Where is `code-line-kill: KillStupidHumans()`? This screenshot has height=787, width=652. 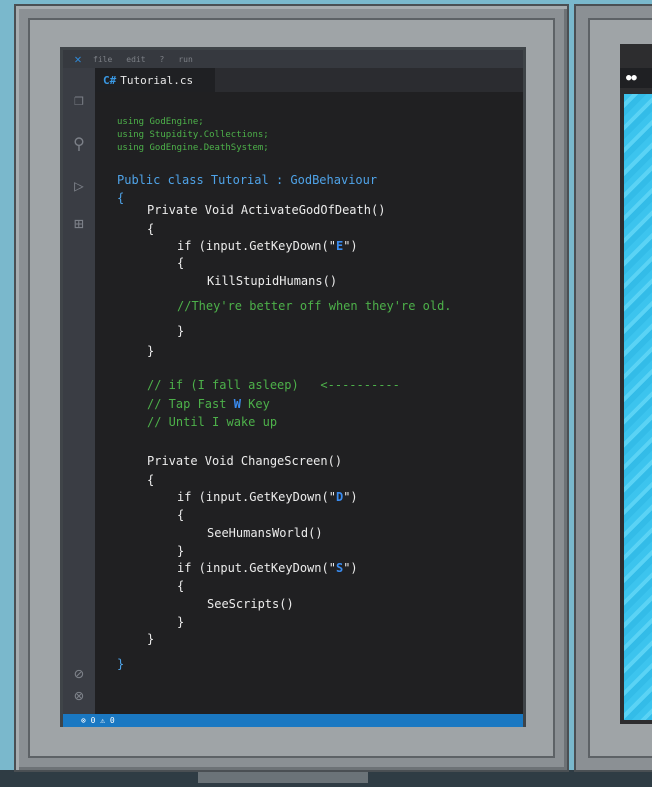 code-line-kill: KillStupidHumans() is located at coordinates (272, 281).